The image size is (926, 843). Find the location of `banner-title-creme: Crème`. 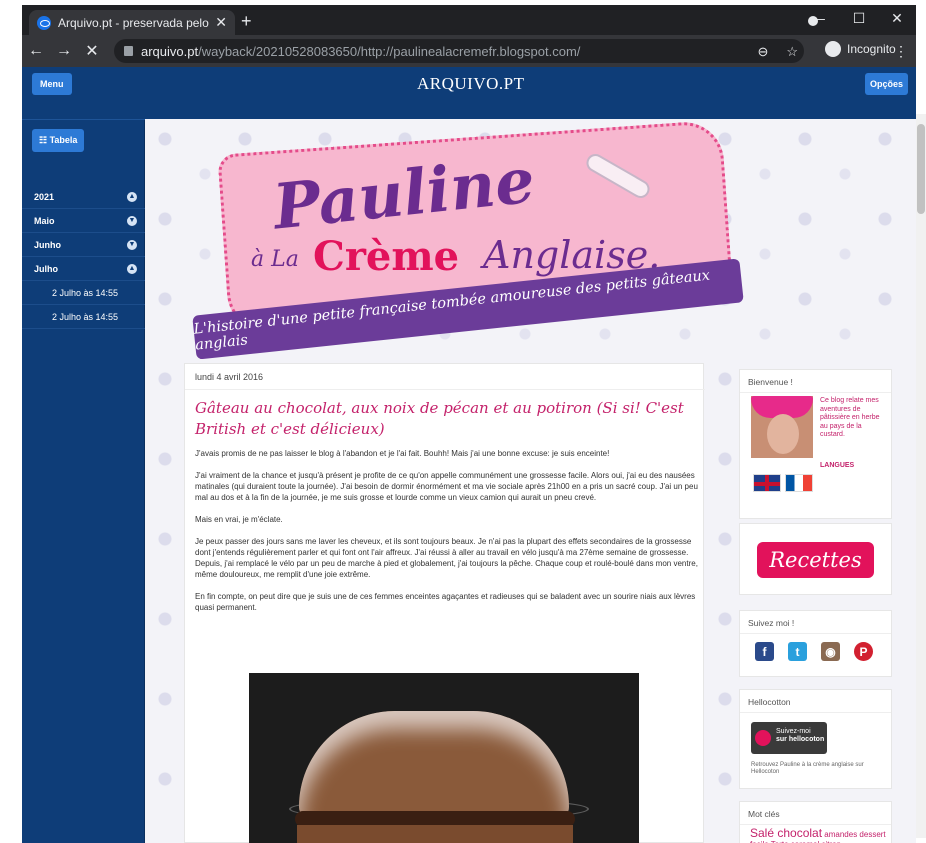

banner-title-creme: Crème is located at coordinates (386, 256).